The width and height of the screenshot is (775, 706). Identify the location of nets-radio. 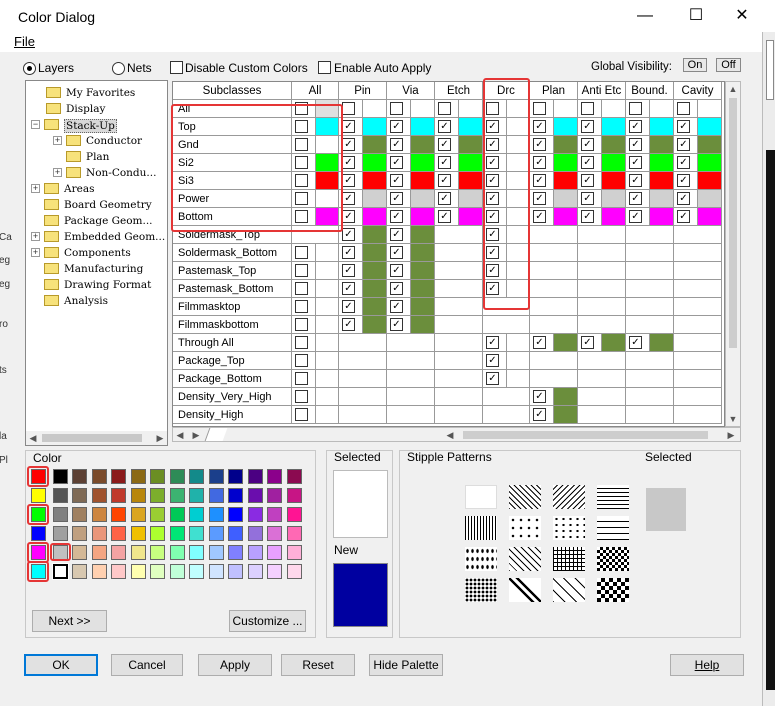
(118, 68).